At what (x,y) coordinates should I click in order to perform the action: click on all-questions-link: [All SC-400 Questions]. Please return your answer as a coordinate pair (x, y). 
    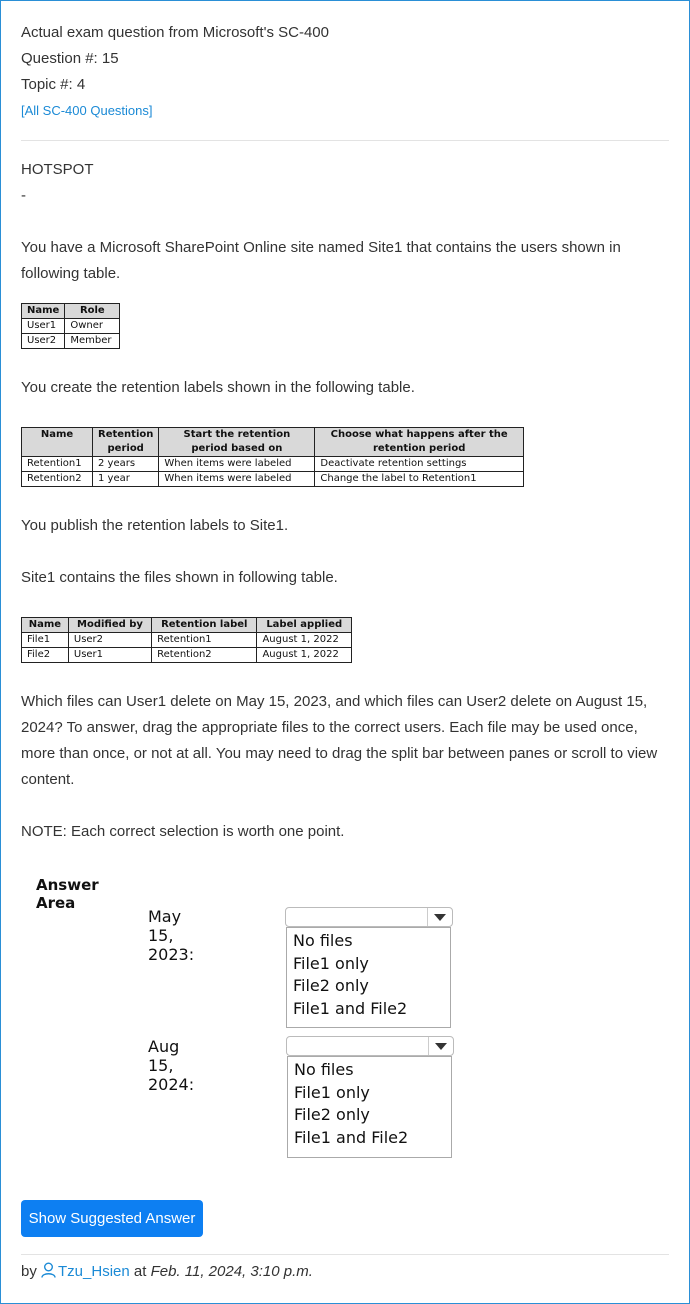
    Looking at the image, I should click on (87, 111).